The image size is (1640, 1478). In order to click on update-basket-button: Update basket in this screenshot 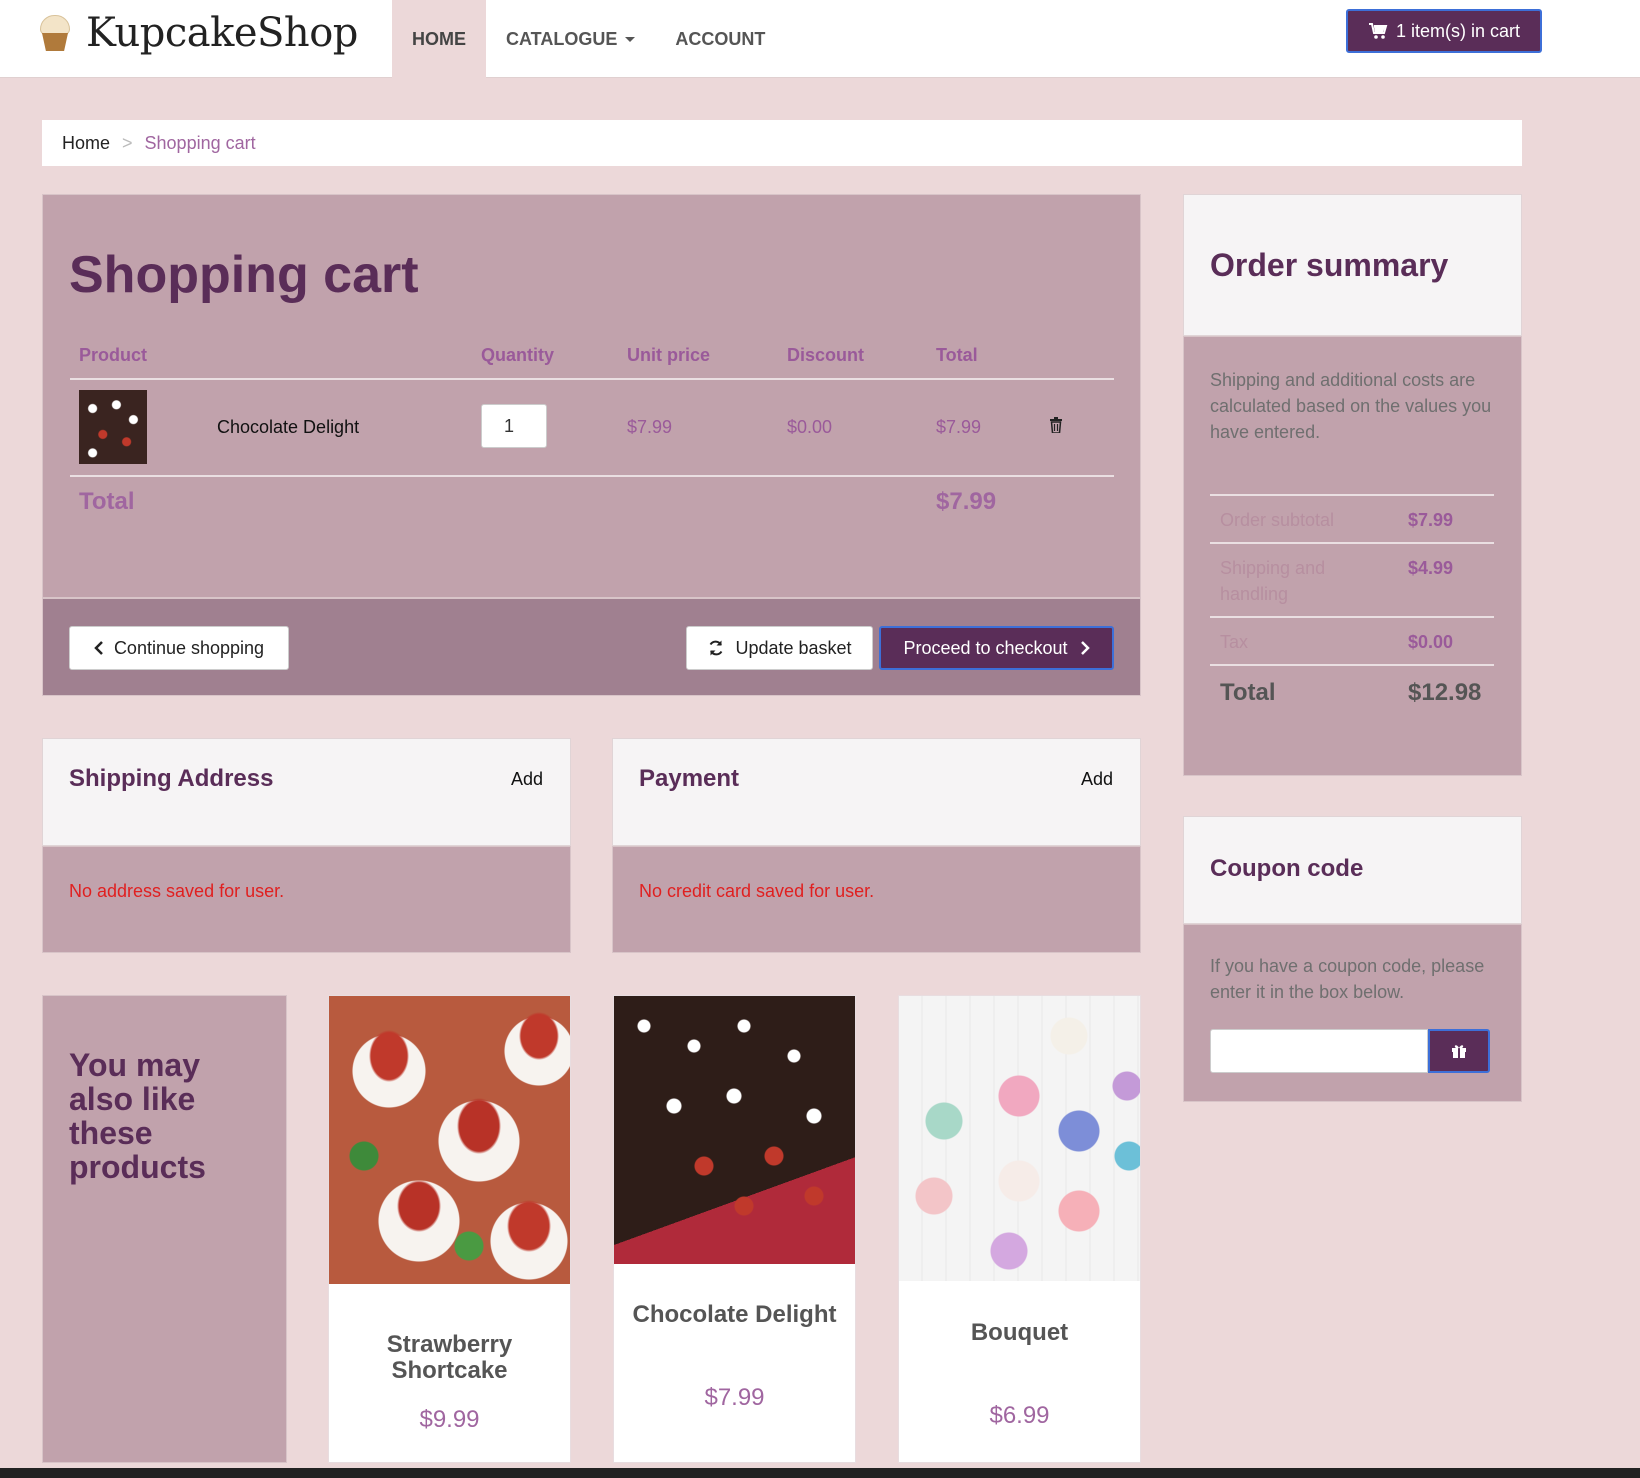, I will do `click(779, 648)`.